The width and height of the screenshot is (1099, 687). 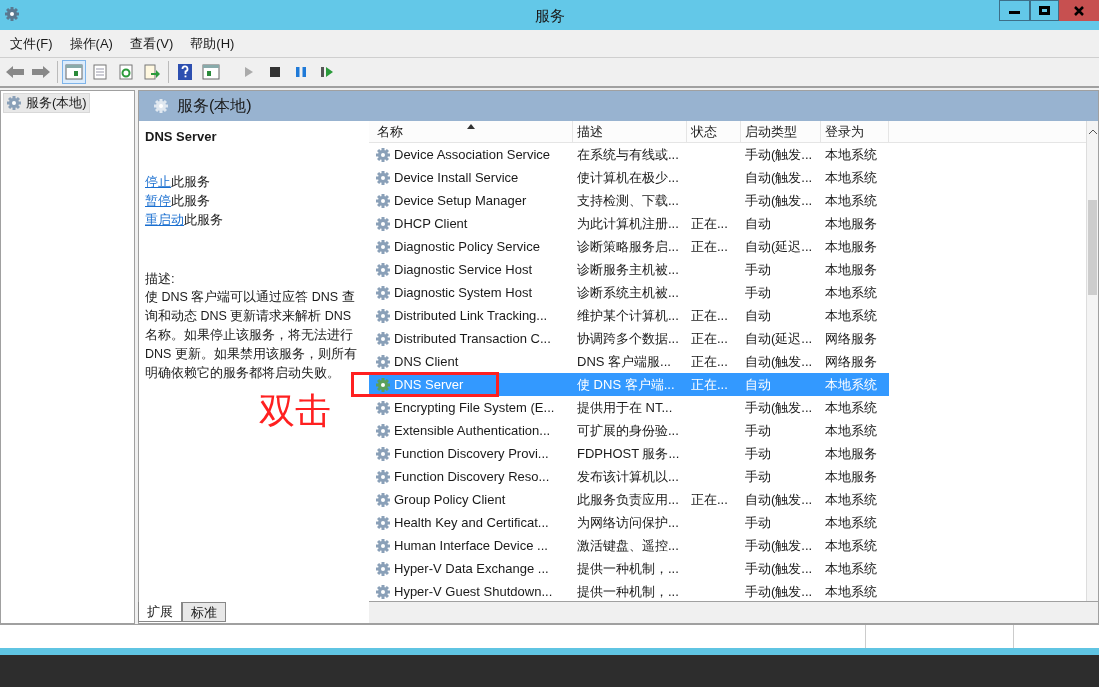 What do you see at coordinates (46, 103) in the screenshot?
I see `tree-item: 服务(本地)` at bounding box center [46, 103].